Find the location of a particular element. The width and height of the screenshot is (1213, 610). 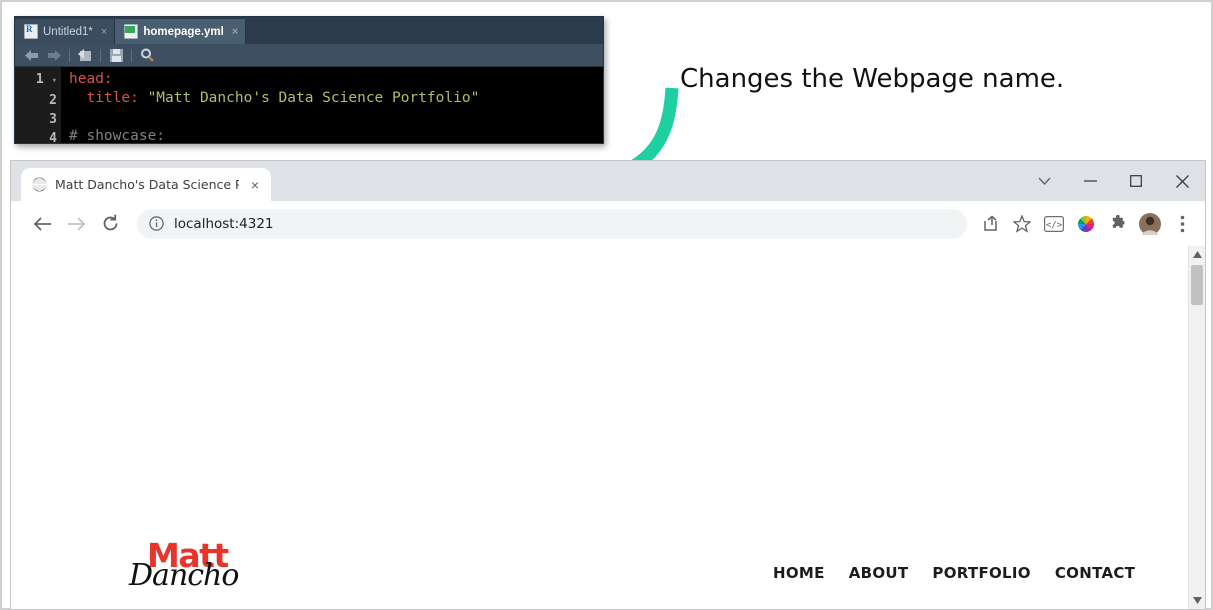

address-bar: localhost:4321 is located at coordinates (552, 223).